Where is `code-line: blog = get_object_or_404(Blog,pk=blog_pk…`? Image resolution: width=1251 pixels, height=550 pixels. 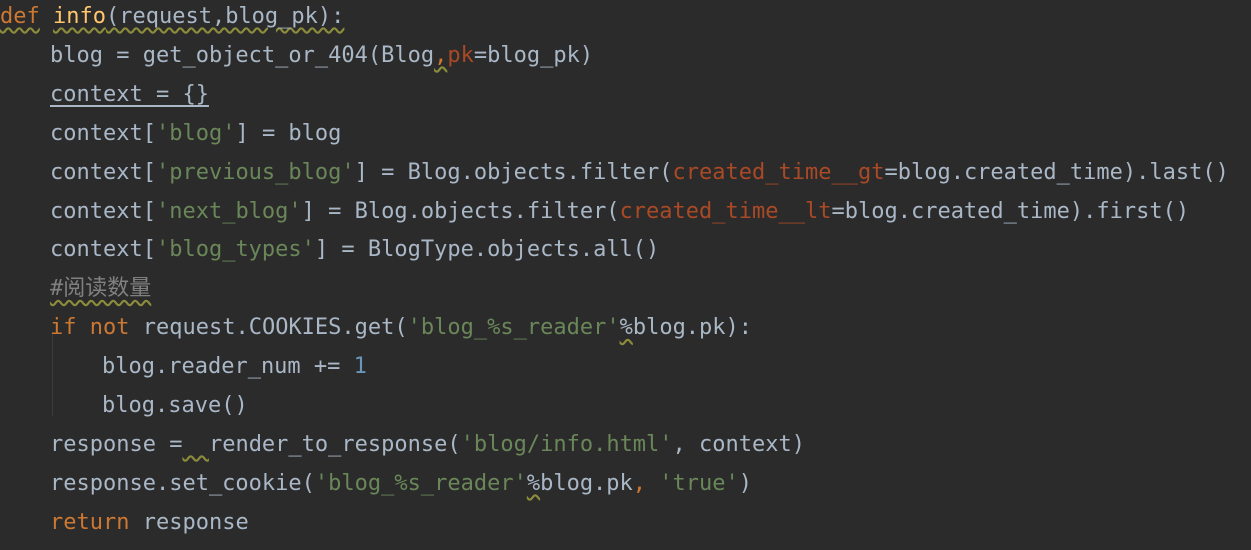
code-line: blog = get_object_or_404(Blog,pk=blog_pk… is located at coordinates (321, 56).